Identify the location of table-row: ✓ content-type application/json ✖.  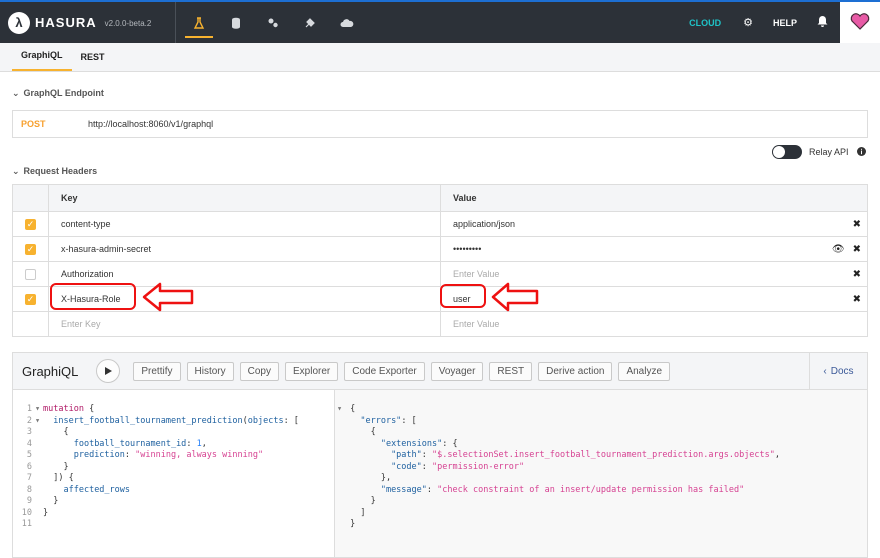
(440, 224).